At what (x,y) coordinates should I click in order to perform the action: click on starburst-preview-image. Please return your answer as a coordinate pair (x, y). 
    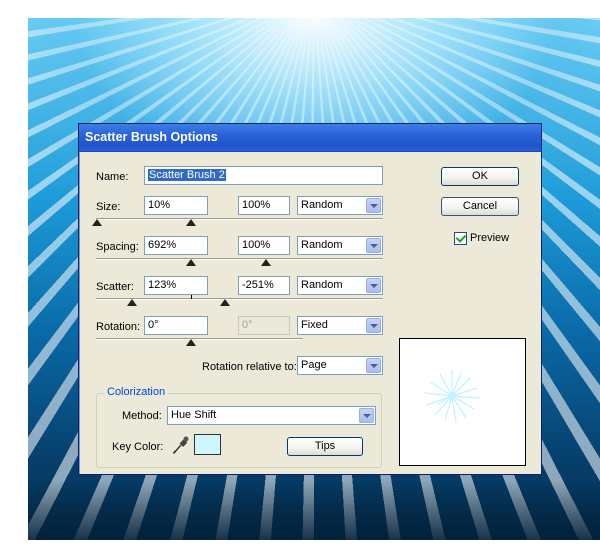
    Looking at the image, I should click on (452, 396).